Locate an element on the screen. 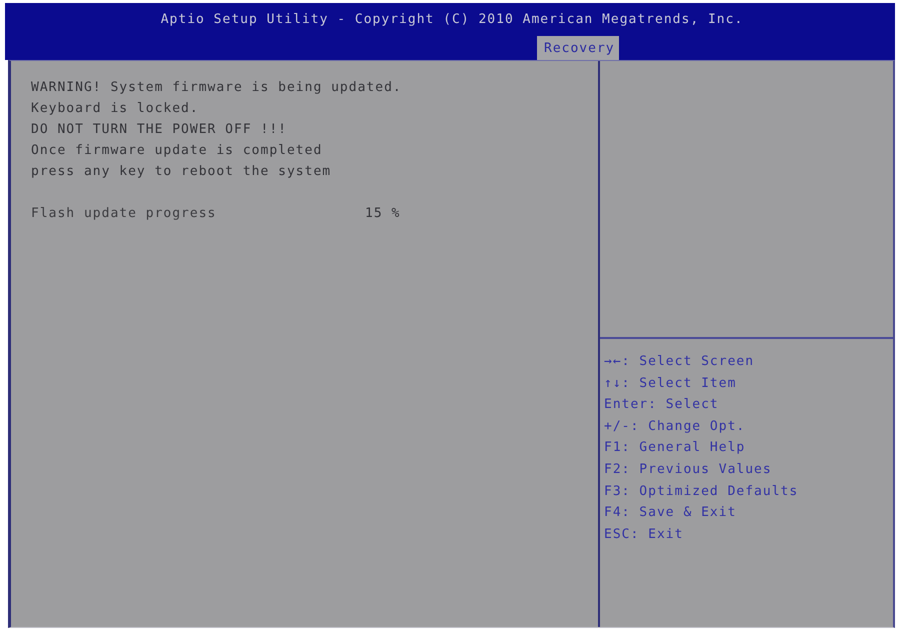 This screenshot has height=631, width=898. tab: Recovery is located at coordinates (578, 48).